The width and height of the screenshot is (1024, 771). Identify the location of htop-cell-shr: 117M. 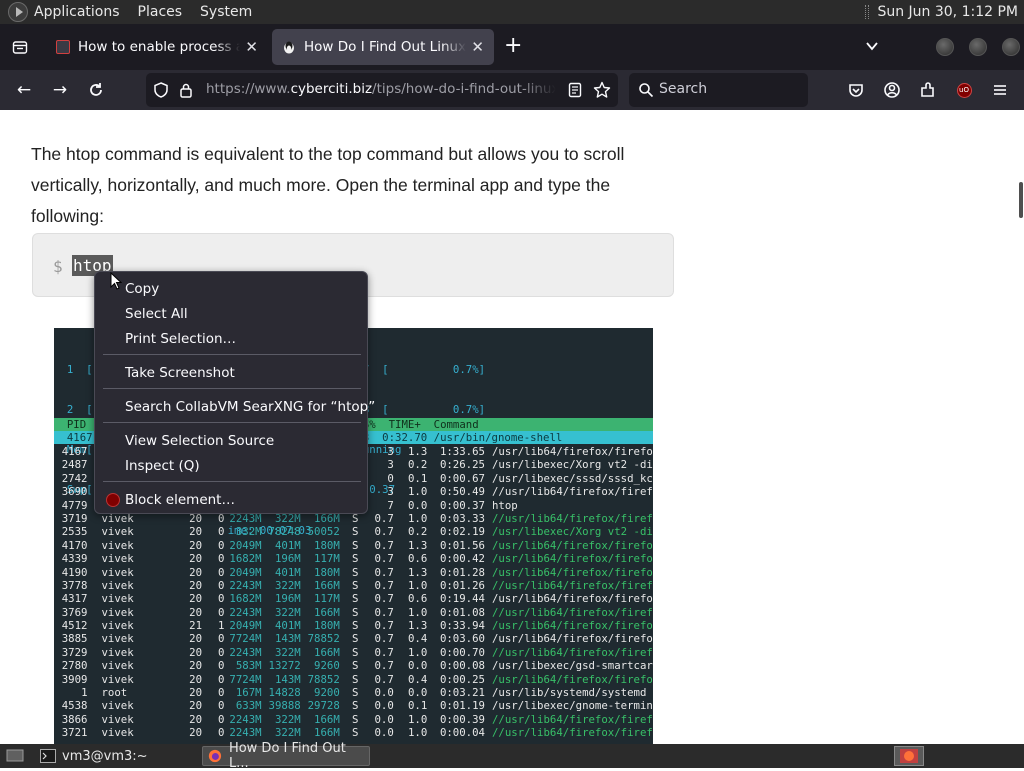
(327, 559).